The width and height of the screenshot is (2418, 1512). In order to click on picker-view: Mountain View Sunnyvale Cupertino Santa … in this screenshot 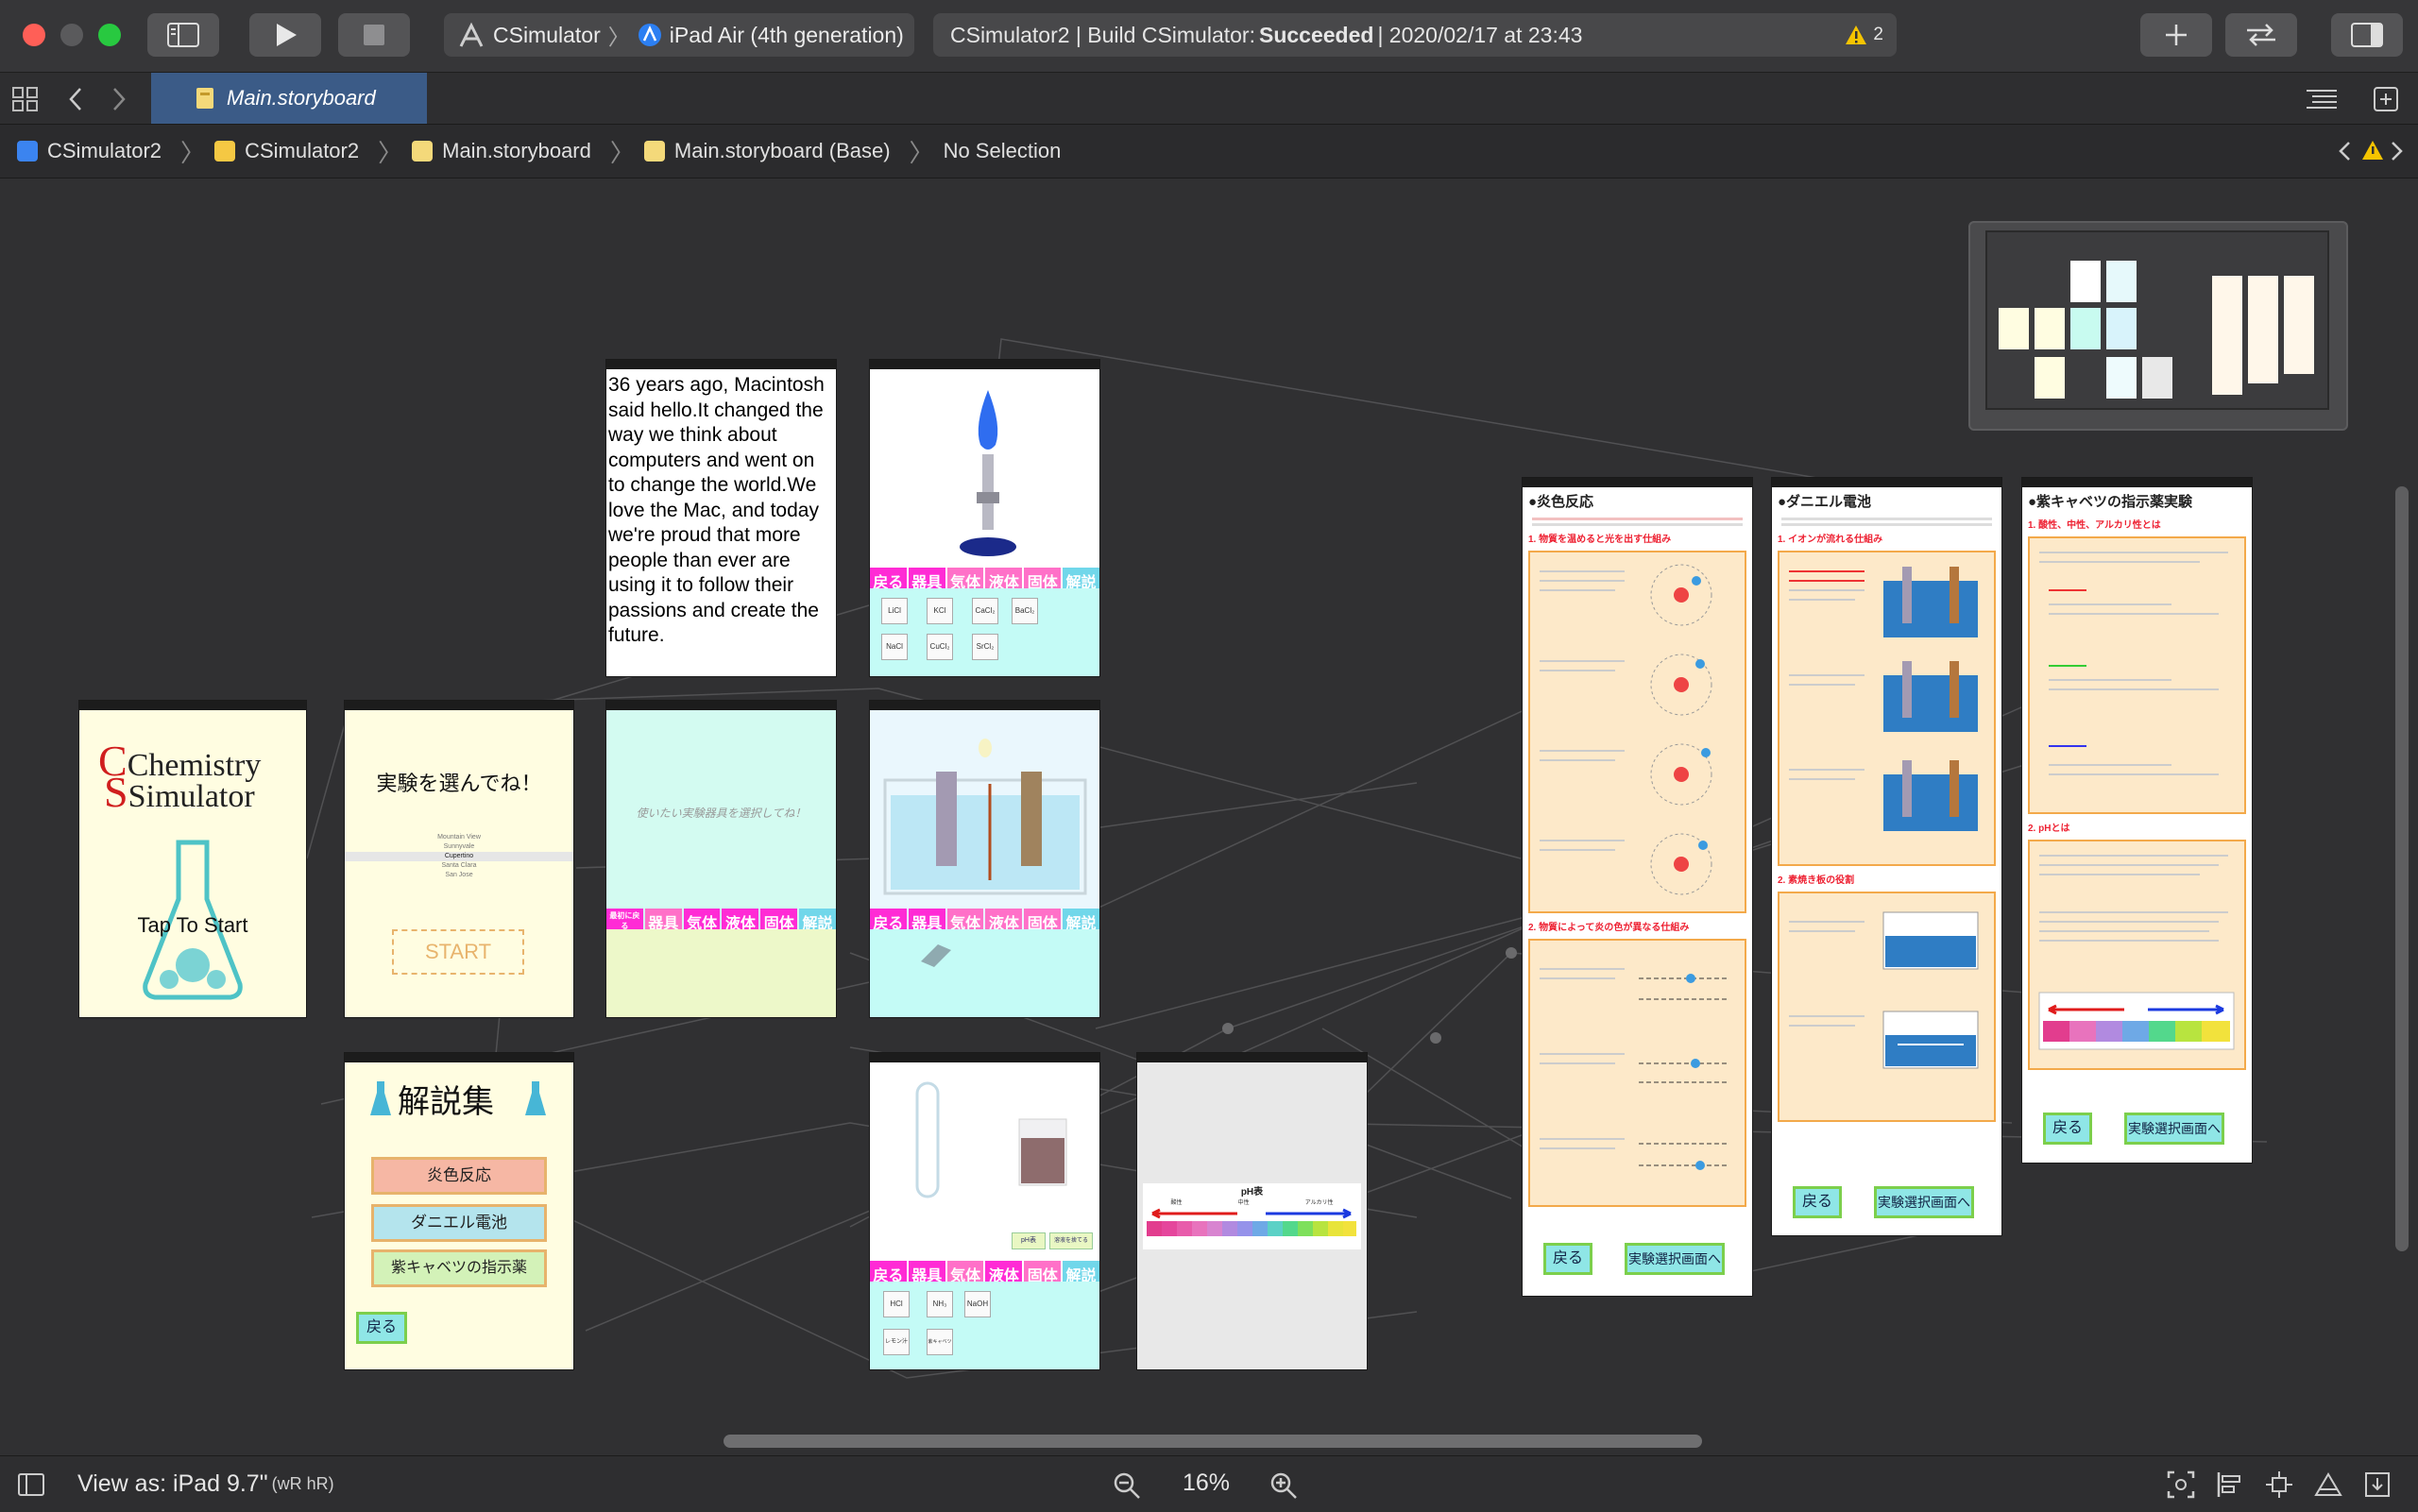, I will do `click(459, 856)`.